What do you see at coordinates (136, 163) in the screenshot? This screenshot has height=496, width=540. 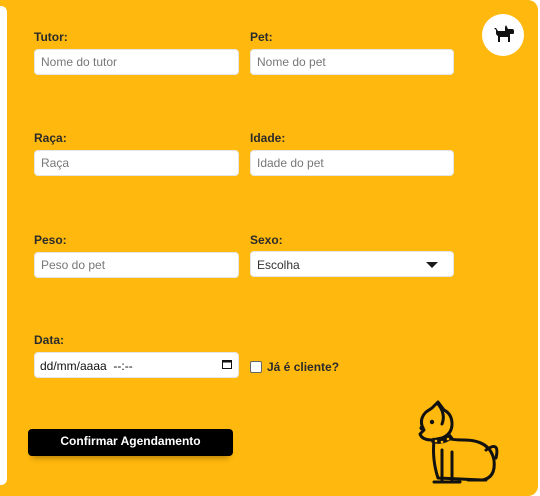 I see `breed-input` at bounding box center [136, 163].